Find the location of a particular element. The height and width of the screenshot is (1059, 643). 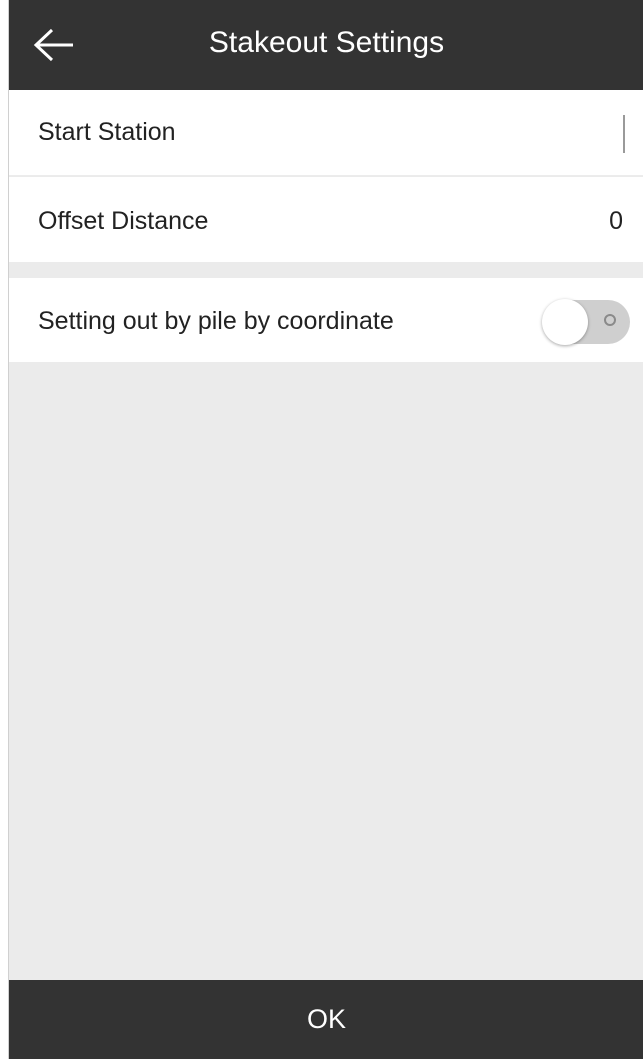

back-button is located at coordinates (54, 45).